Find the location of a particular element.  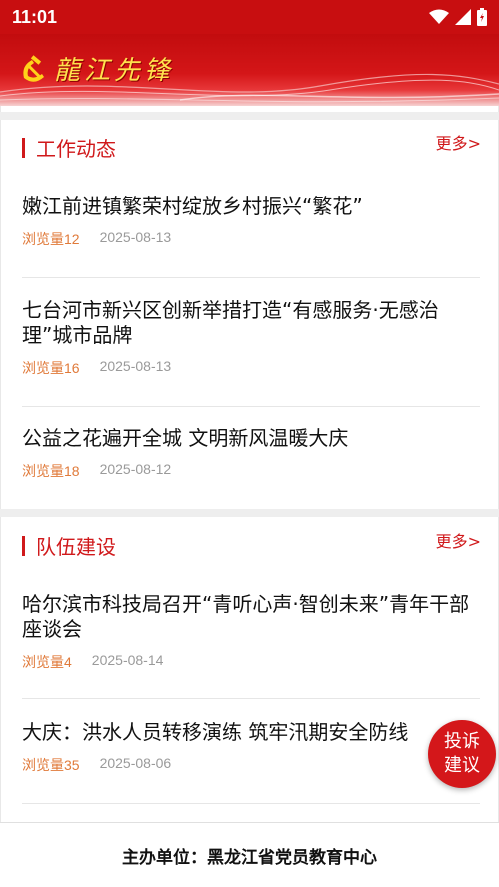

news-title: 哈尔滨市科技局召开“青听心声·智创未来”青年干部座谈会 is located at coordinates (246, 616).